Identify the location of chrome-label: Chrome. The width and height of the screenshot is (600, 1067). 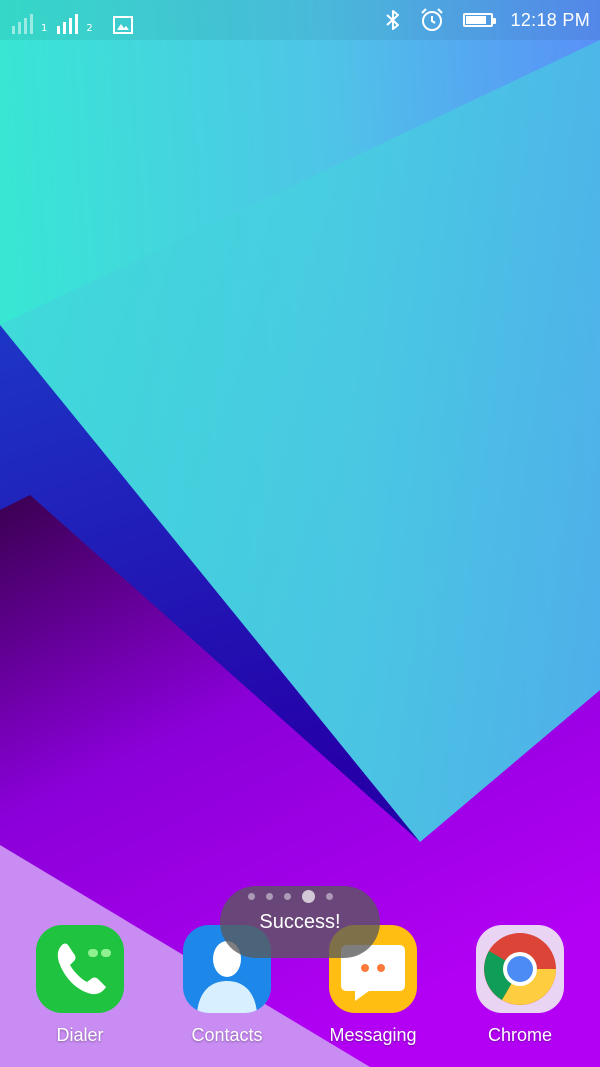
(520, 1035).